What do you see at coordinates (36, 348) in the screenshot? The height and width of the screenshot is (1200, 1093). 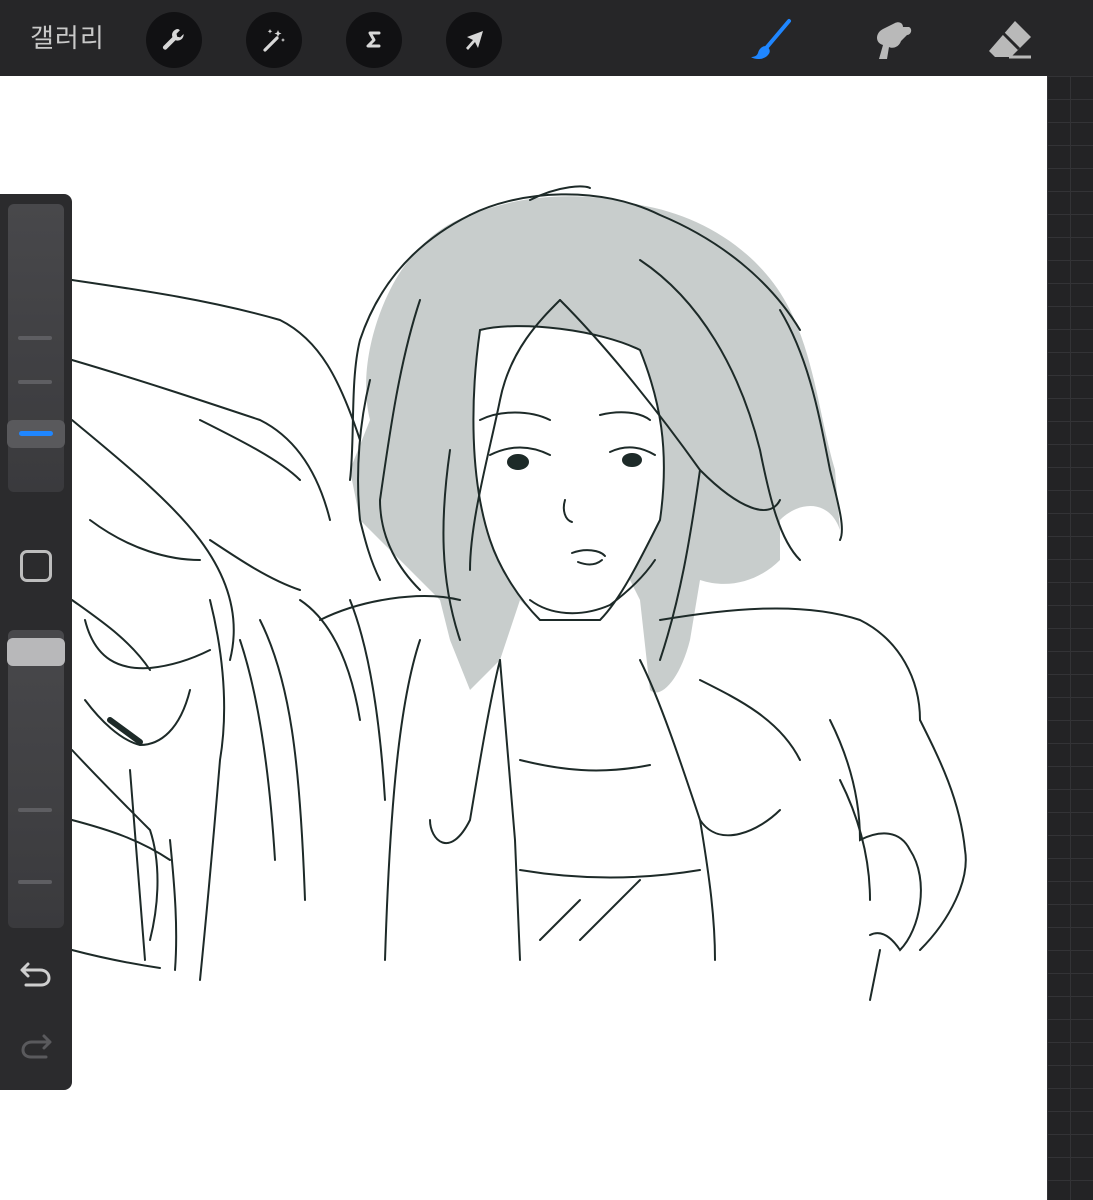 I see `brush-size-slider` at bounding box center [36, 348].